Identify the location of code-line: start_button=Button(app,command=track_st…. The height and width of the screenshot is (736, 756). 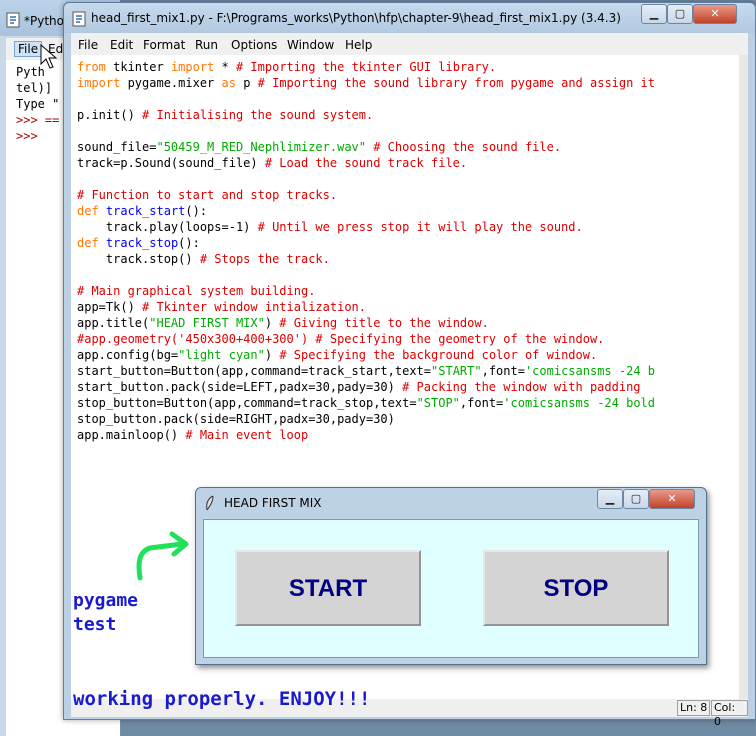
(366, 371).